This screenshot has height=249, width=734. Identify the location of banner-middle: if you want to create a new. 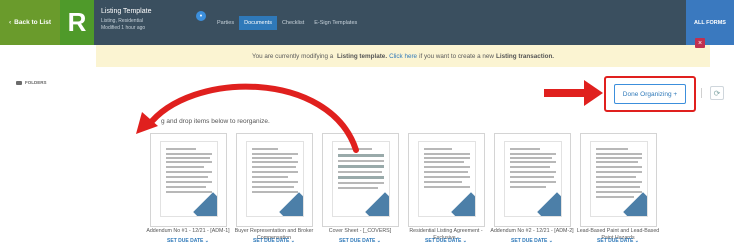
(456, 56).